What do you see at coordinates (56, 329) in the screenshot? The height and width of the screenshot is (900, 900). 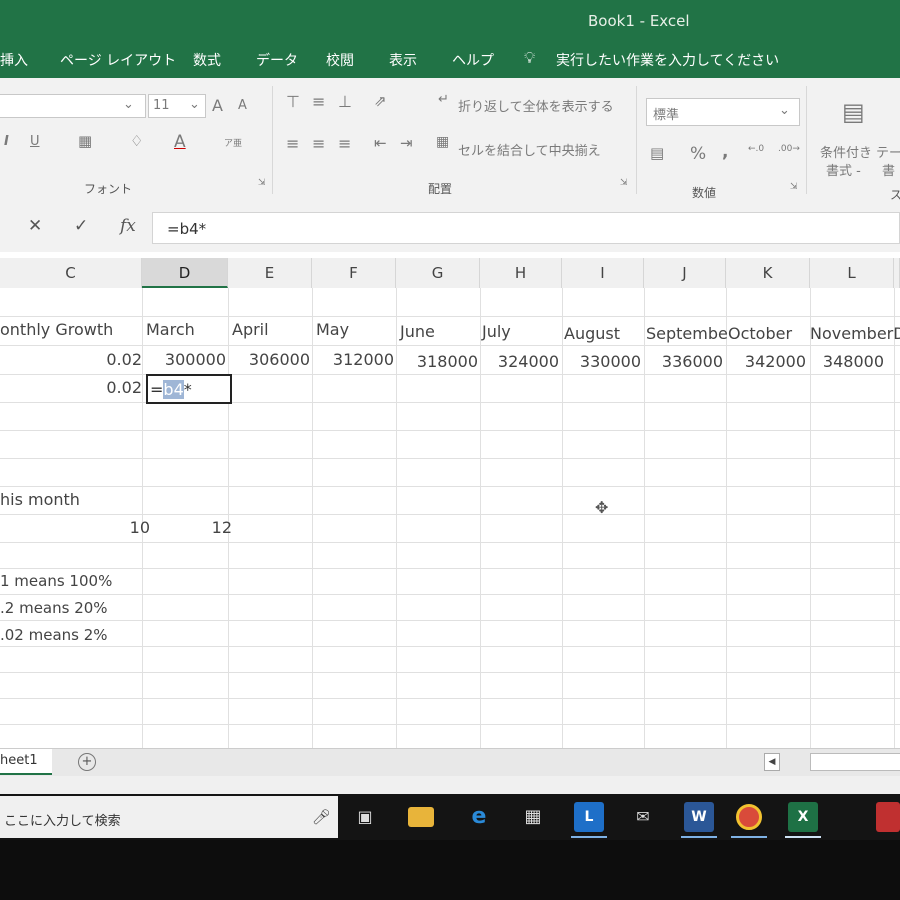 I see `cell-c3: onthly Growth` at bounding box center [56, 329].